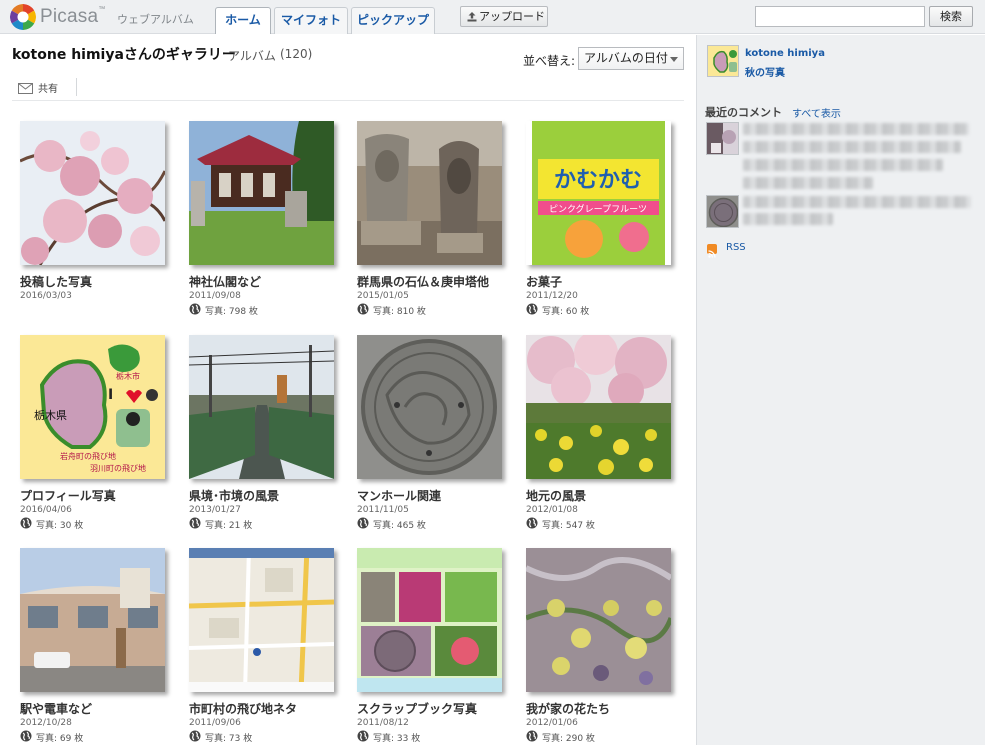 This screenshot has width=985, height=745. I want to click on album-photo-count: 写真: 33 枚, so click(397, 739).